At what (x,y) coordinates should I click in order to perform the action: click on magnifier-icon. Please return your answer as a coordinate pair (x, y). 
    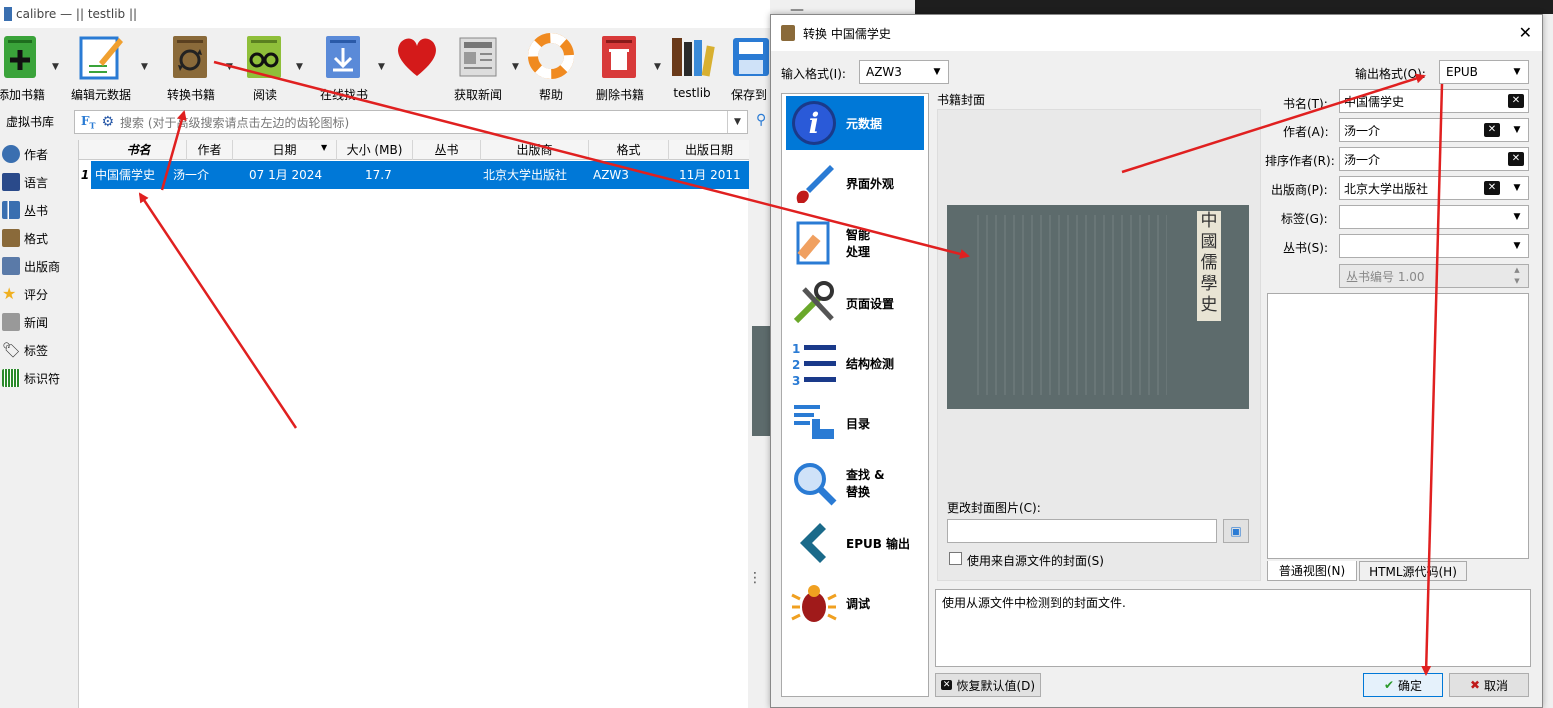
    Looking at the image, I should click on (815, 484).